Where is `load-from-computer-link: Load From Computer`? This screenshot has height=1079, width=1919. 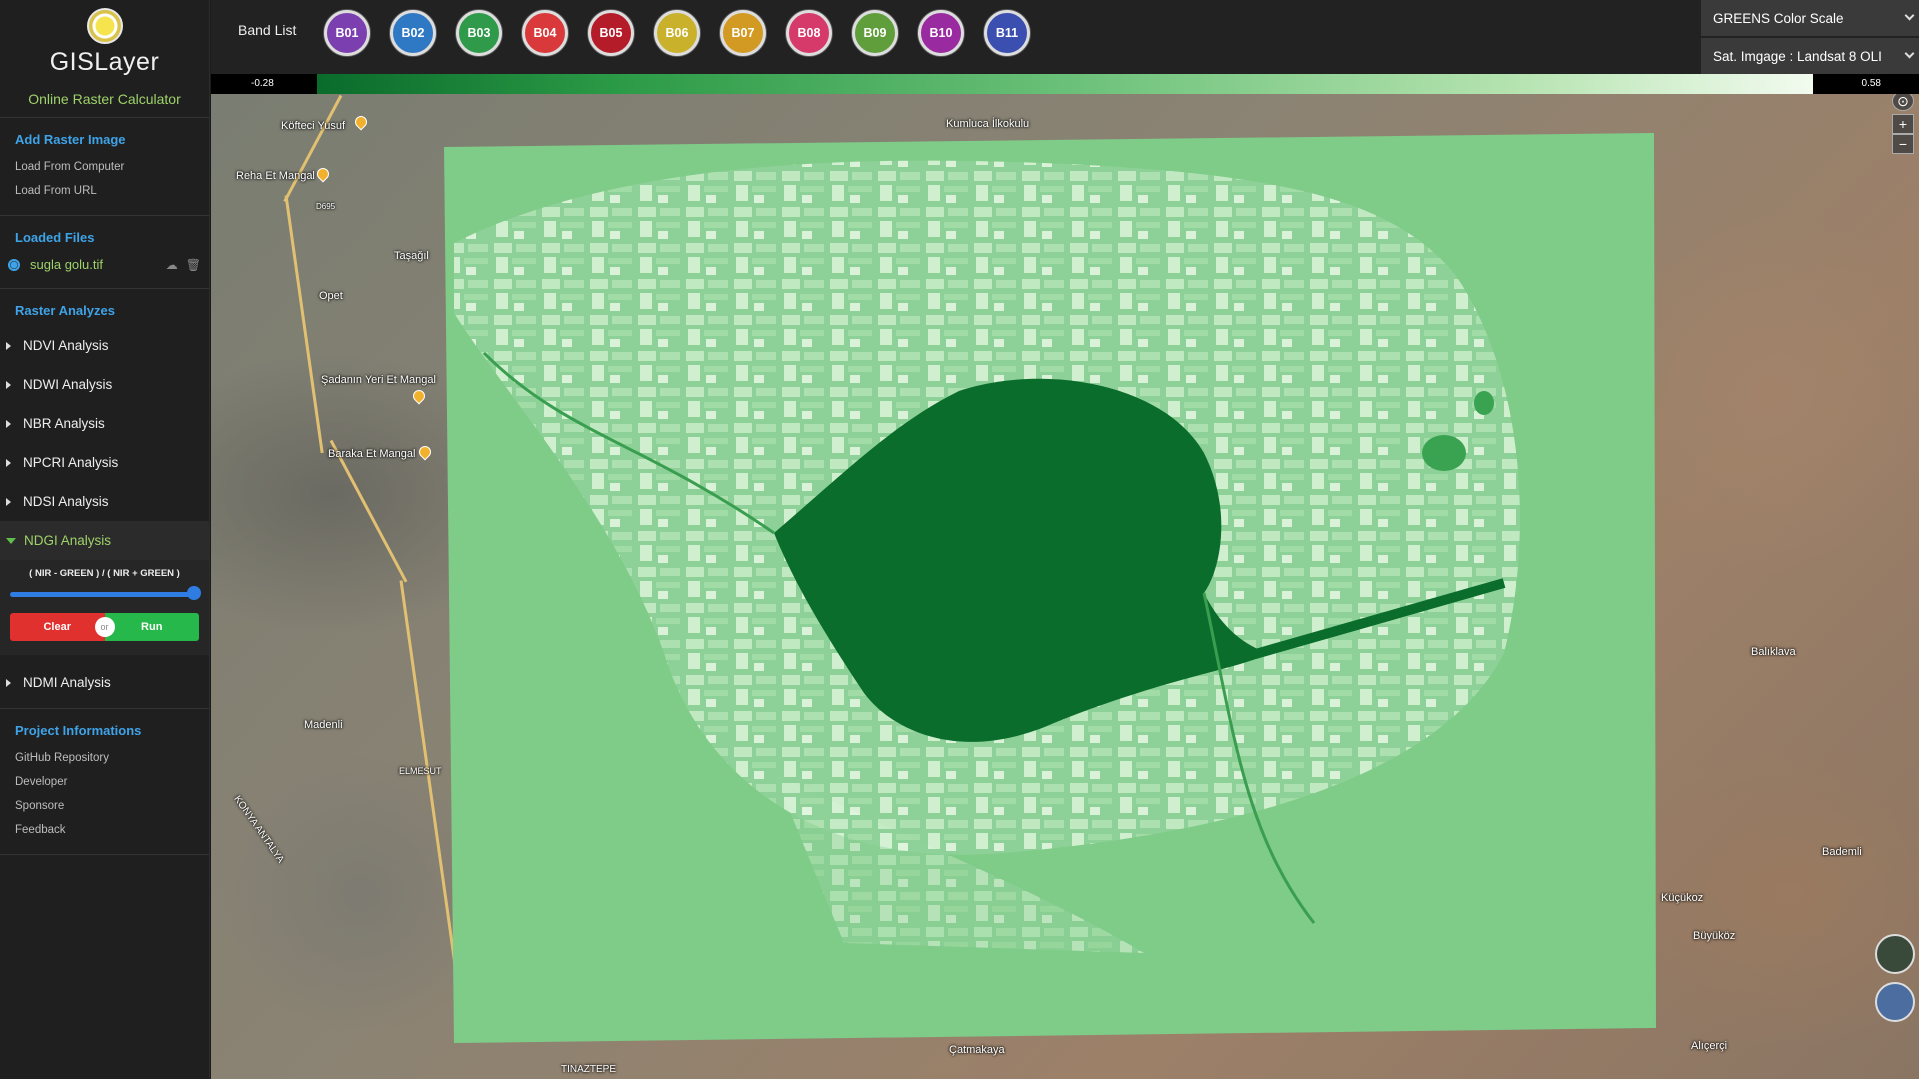 load-from-computer-link: Load From Computer is located at coordinates (104, 167).